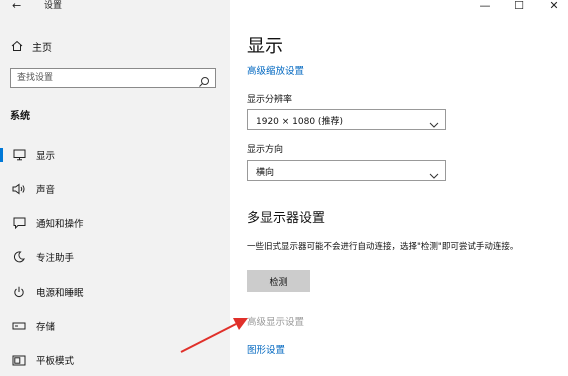 This screenshot has width=568, height=376. What do you see at coordinates (19, 360) in the screenshot?
I see `tablet-icon` at bounding box center [19, 360].